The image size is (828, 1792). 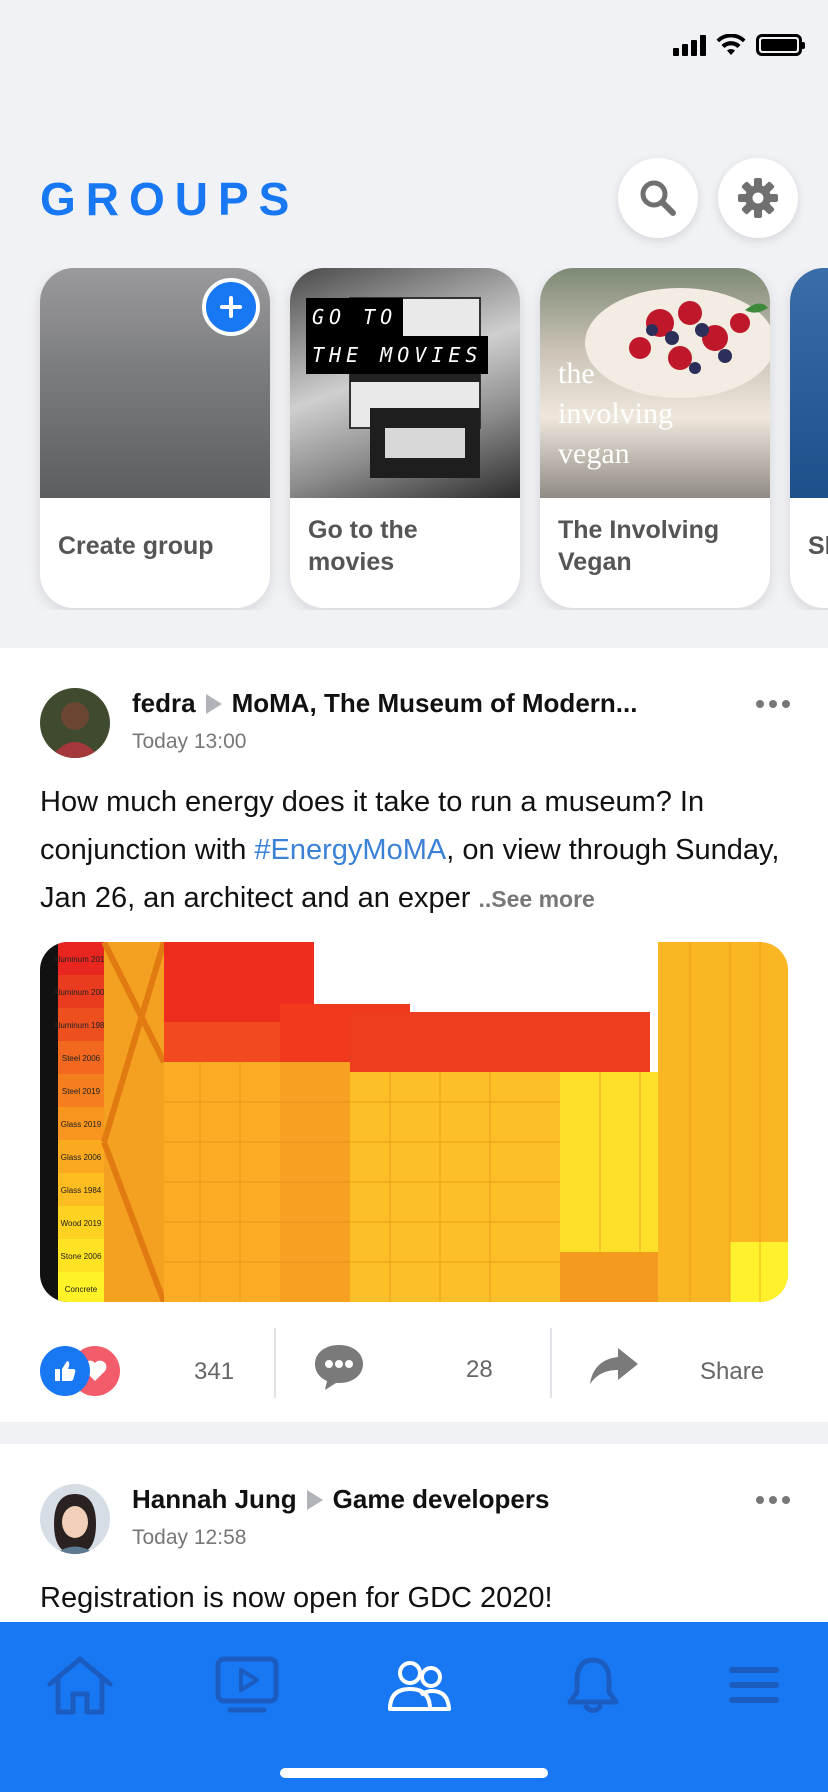 What do you see at coordinates (350, 850) in the screenshot?
I see `hashtag-link: #EnergyMoMA` at bounding box center [350, 850].